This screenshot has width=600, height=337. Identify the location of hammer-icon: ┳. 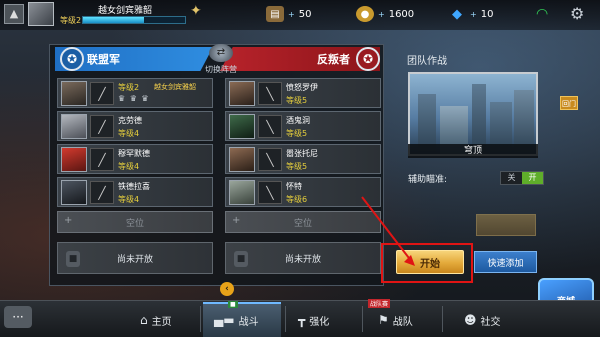
(302, 320).